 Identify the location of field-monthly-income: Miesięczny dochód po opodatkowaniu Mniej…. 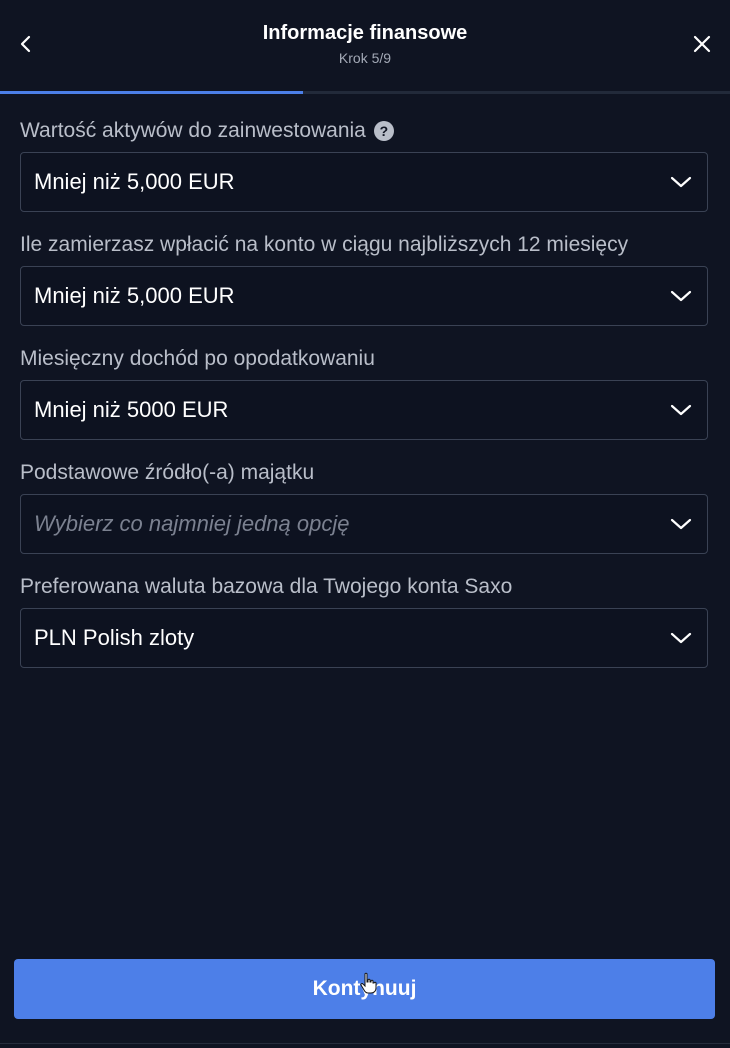
(364, 392).